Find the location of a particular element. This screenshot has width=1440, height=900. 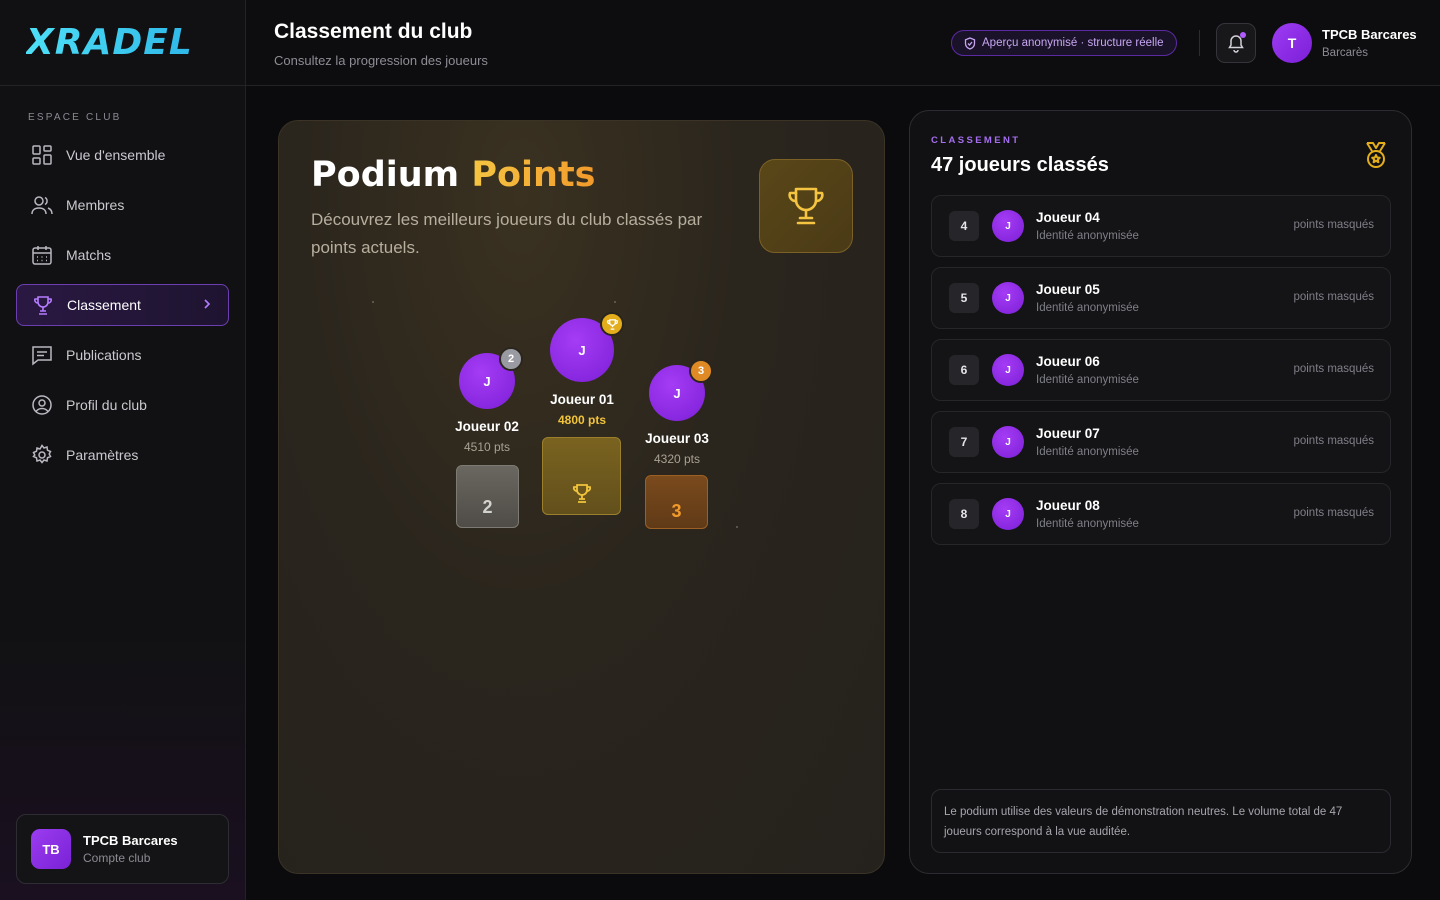

sidebar-item-label: Profil du club is located at coordinates (106, 405).